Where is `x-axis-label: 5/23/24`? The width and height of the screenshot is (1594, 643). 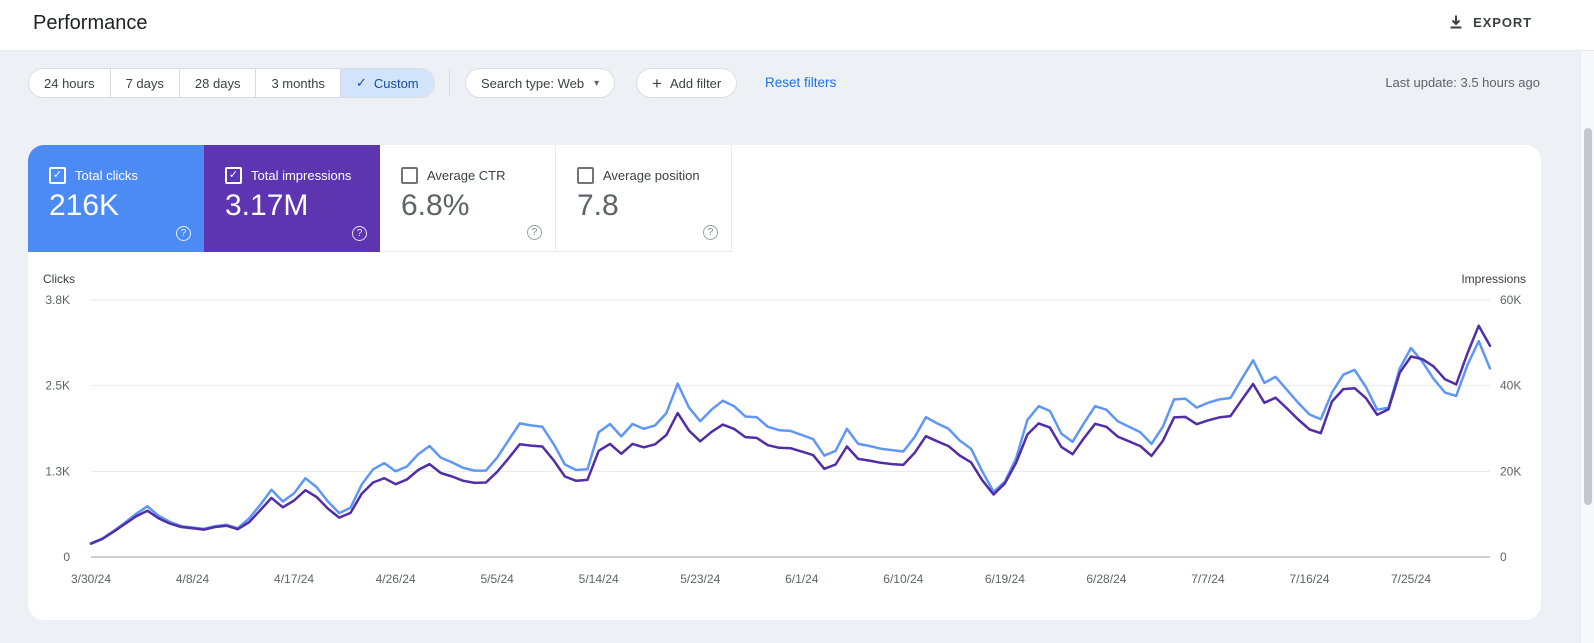
x-axis-label: 5/23/24 is located at coordinates (700, 579).